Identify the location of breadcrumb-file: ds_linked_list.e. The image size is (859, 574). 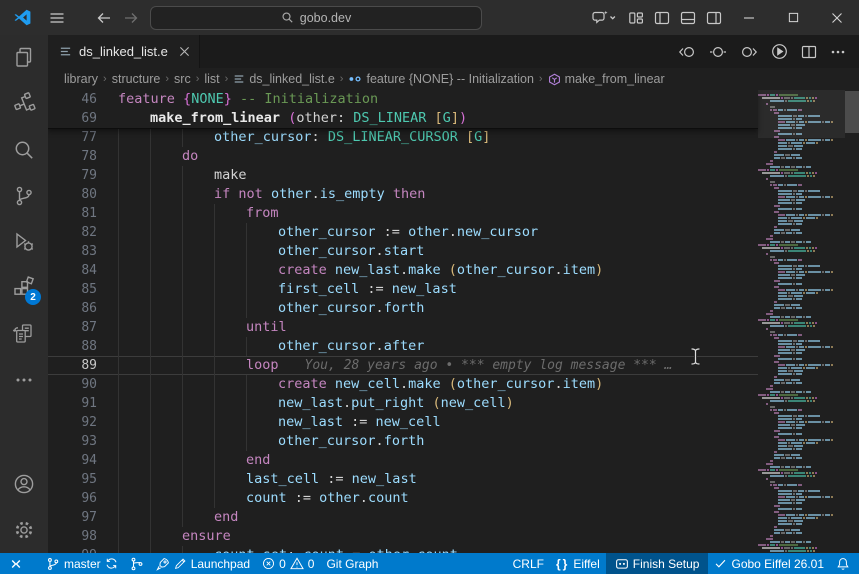
(284, 79).